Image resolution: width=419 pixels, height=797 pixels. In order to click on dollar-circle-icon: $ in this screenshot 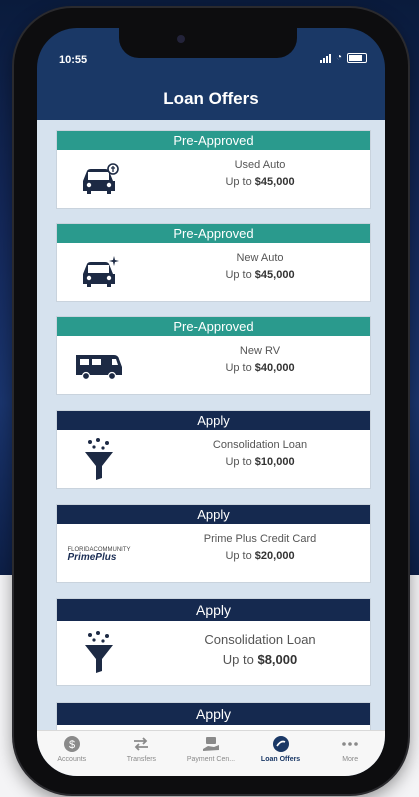, I will do `click(72, 744)`.